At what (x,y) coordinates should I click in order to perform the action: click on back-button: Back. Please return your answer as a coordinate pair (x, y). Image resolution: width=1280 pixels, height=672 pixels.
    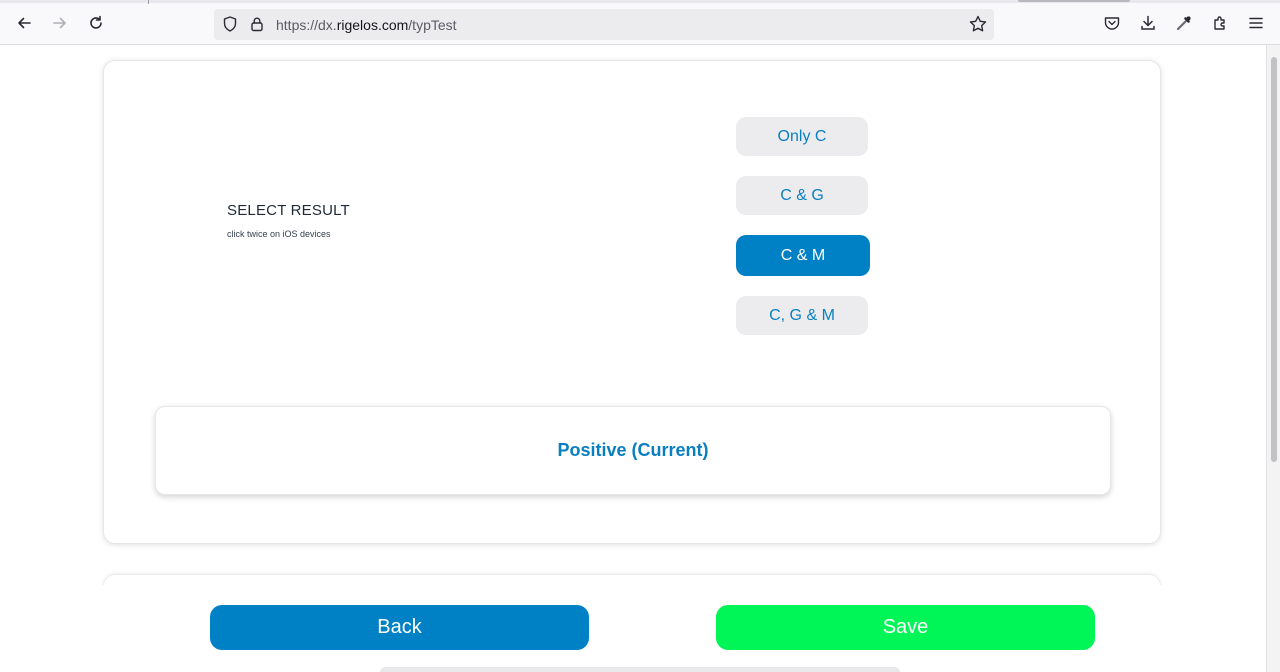
    Looking at the image, I should click on (399, 627).